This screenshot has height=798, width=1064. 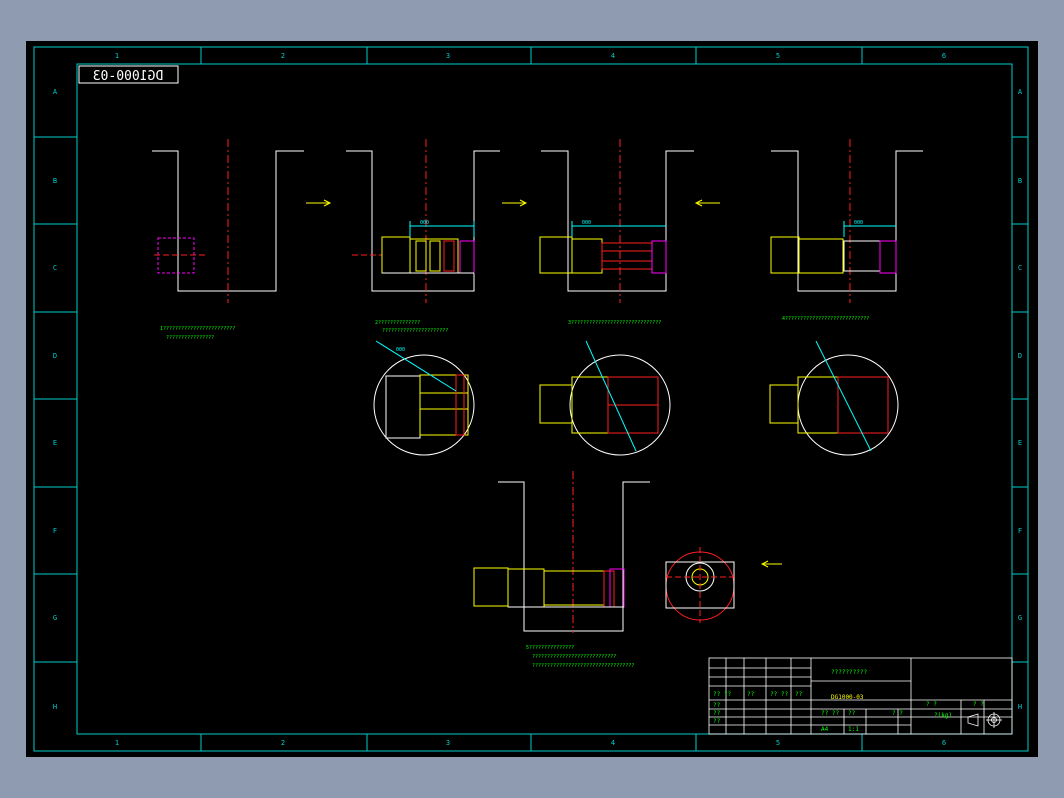 I want to click on pit-step-3: 000, so click(x=616, y=221).